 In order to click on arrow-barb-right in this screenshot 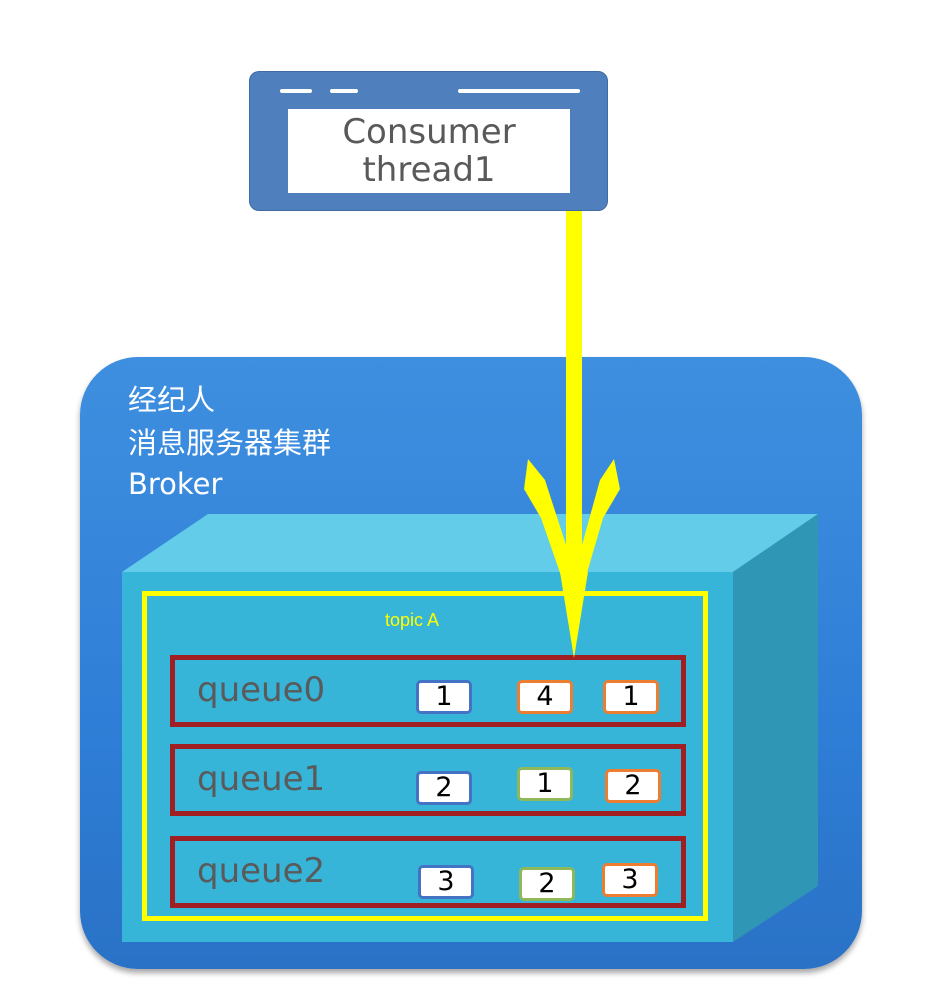, I will do `click(601, 524)`.